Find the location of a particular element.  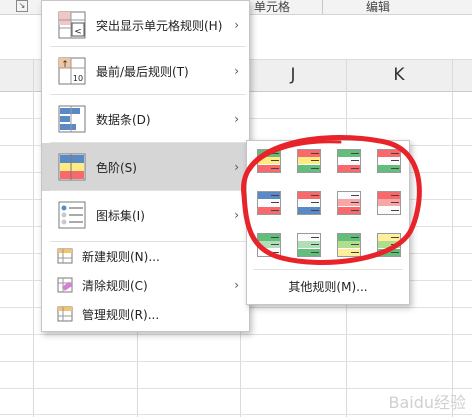

icon-sets-icon is located at coordinates (72, 215).